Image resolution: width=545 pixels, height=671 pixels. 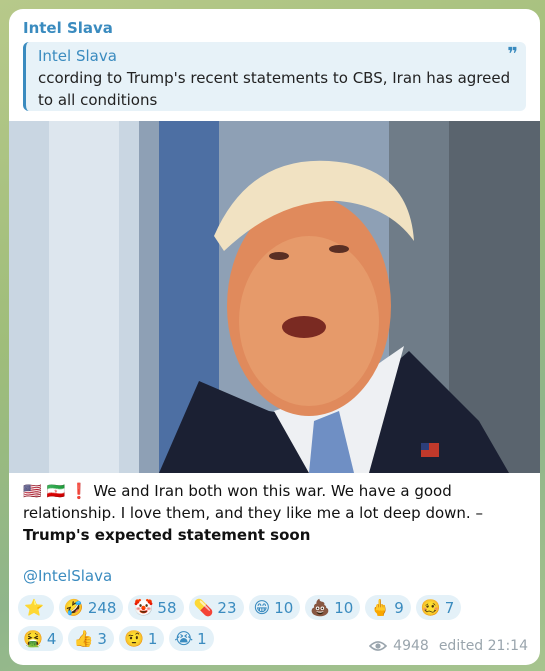 What do you see at coordinates (333, 607) in the screenshot?
I see `reaction-poop: 💩 10` at bounding box center [333, 607].